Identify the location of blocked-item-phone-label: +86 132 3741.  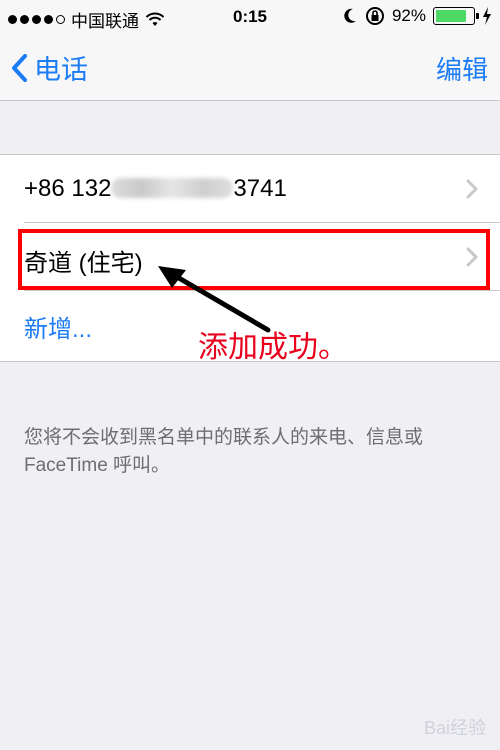
(155, 189).